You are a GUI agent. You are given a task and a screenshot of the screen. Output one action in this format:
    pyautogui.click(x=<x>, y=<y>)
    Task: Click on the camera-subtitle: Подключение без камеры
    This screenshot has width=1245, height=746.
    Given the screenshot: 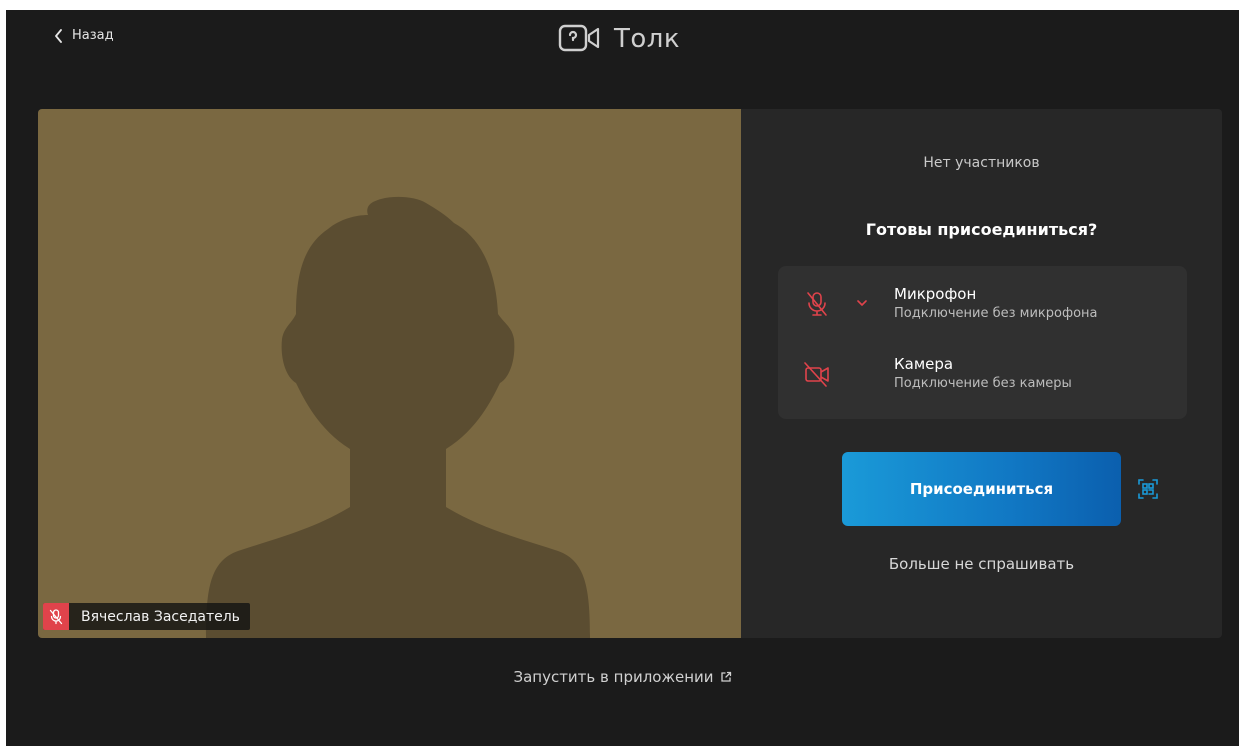 What is the action you would take?
    pyautogui.click(x=983, y=383)
    